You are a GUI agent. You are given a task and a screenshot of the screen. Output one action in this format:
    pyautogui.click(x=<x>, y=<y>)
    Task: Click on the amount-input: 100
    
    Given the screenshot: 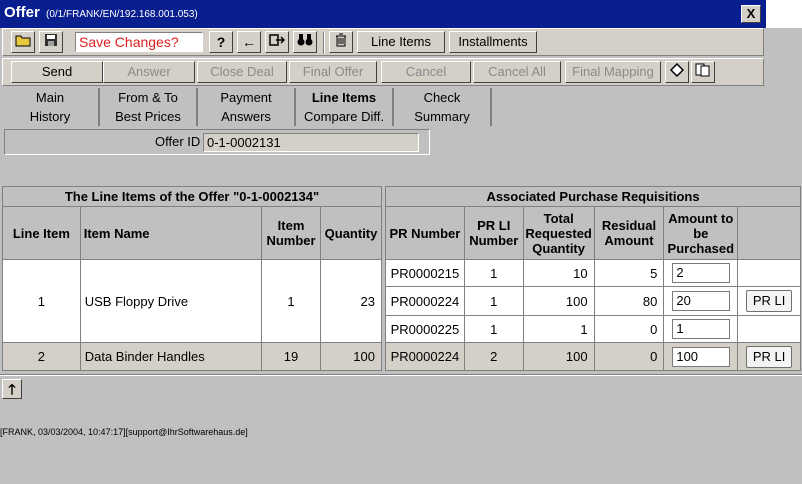 What is the action you would take?
    pyautogui.click(x=701, y=356)
    